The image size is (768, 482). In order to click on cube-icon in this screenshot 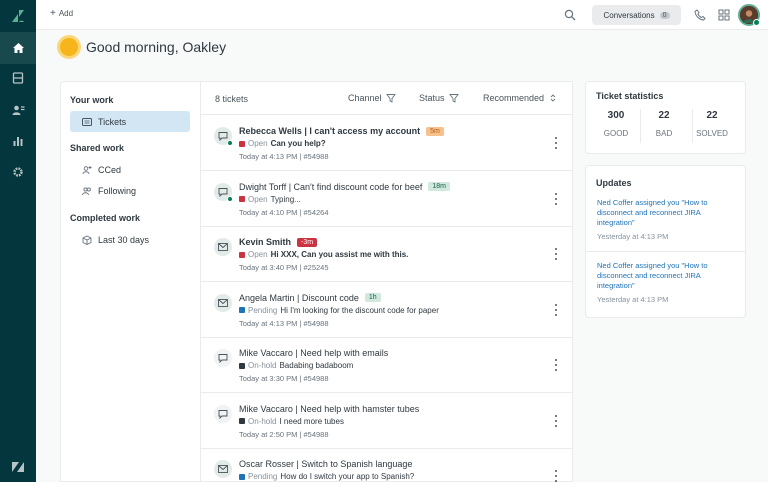, I will do `click(87, 239)`.